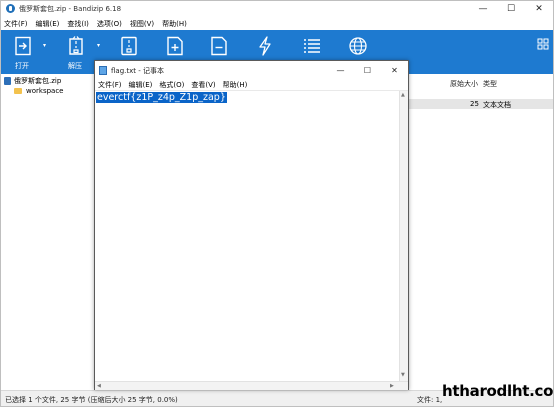  What do you see at coordinates (171, 85) in the screenshot?
I see `notepad-menu-format: 格式(O)` at bounding box center [171, 85].